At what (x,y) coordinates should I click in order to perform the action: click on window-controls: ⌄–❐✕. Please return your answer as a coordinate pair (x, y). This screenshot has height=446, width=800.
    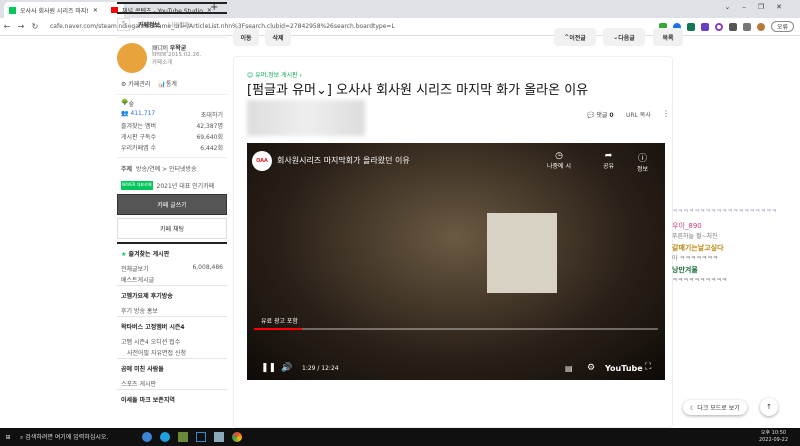
    Looking at the image, I should click on (759, 7).